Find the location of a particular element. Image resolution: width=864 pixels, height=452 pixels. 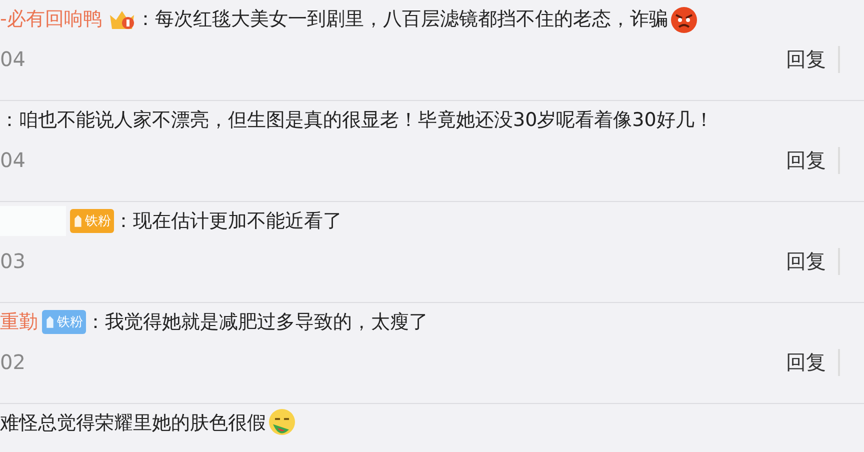

watermelon-face-icon is located at coordinates (282, 423).